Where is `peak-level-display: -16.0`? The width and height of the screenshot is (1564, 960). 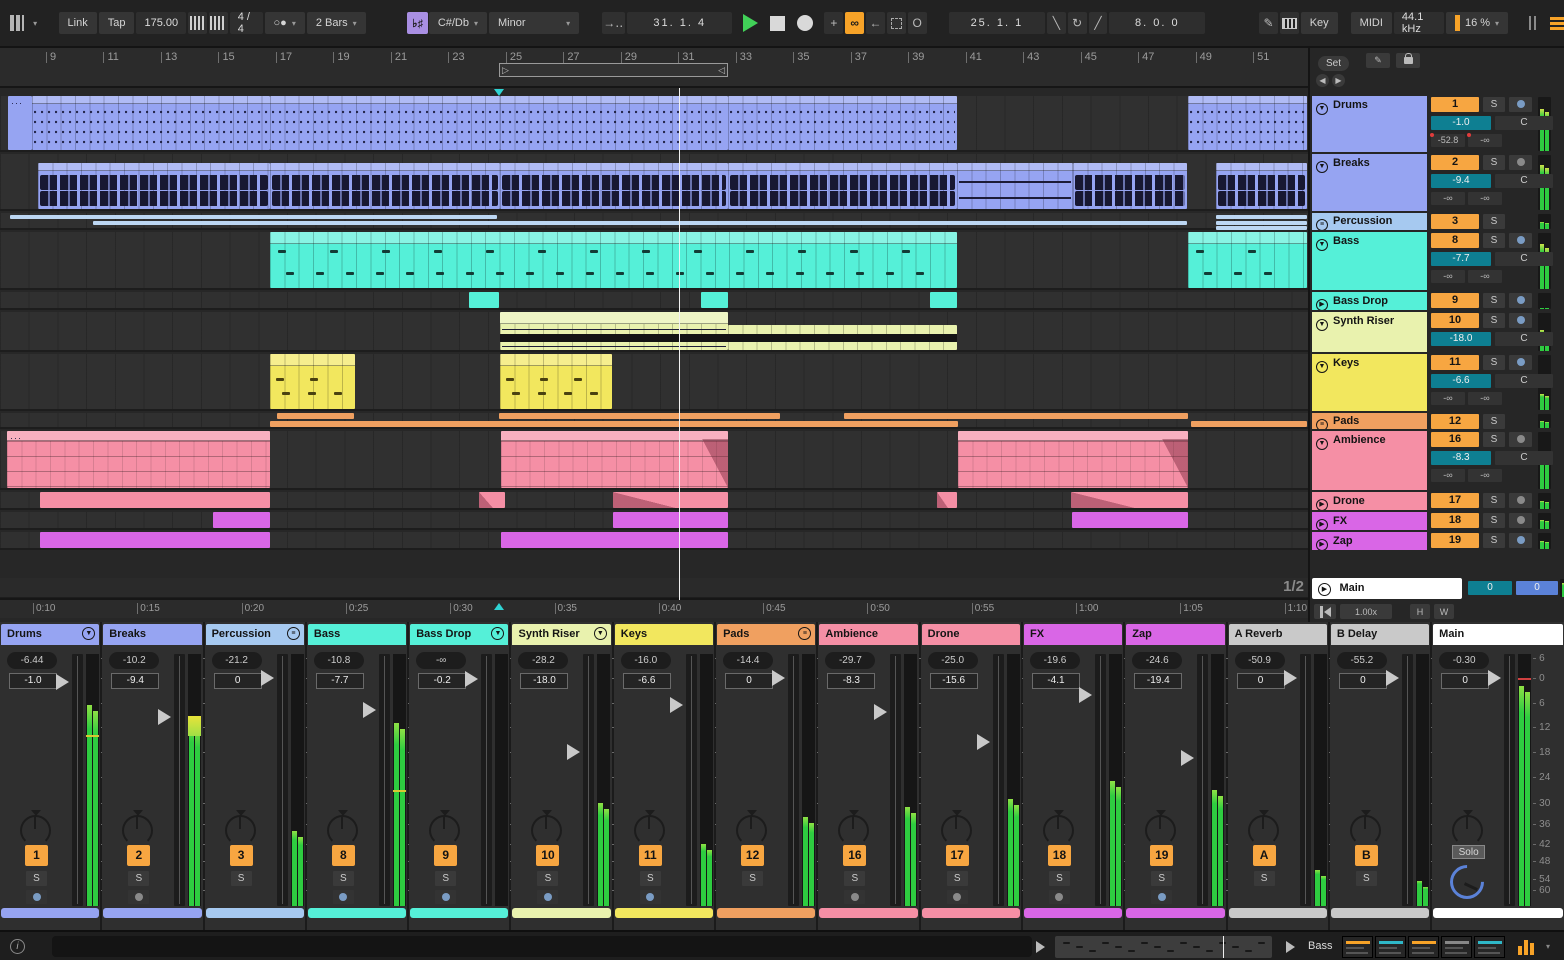
peak-level-display: -16.0 is located at coordinates (645, 660).